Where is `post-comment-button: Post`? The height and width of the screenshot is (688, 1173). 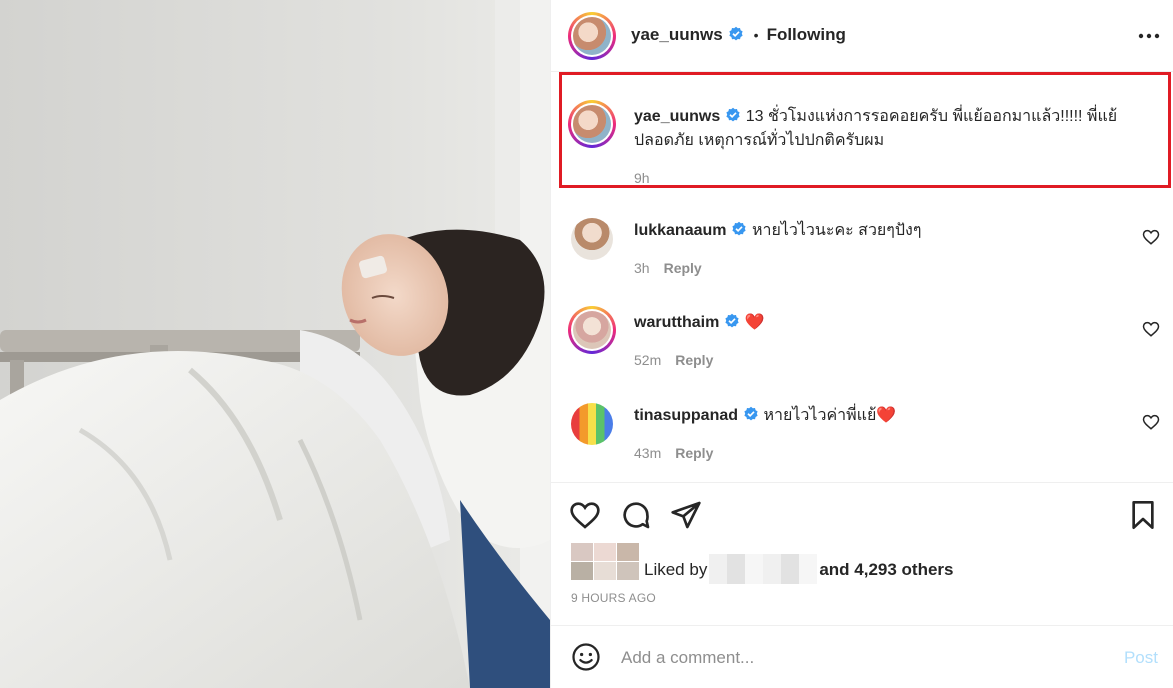
post-comment-button: Post is located at coordinates (1141, 658).